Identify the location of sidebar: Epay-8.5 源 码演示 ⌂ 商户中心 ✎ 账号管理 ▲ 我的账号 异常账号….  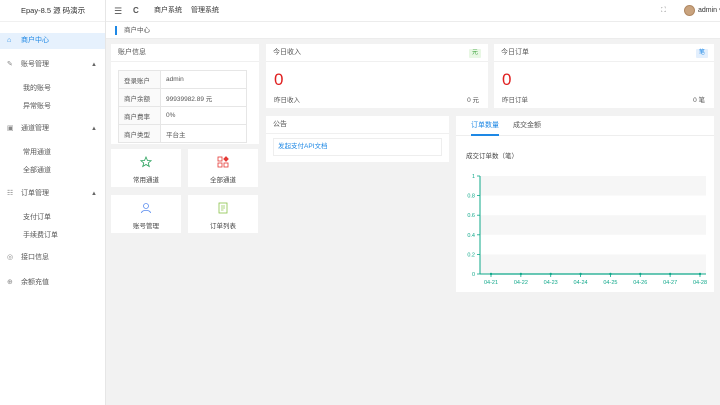
(53, 202).